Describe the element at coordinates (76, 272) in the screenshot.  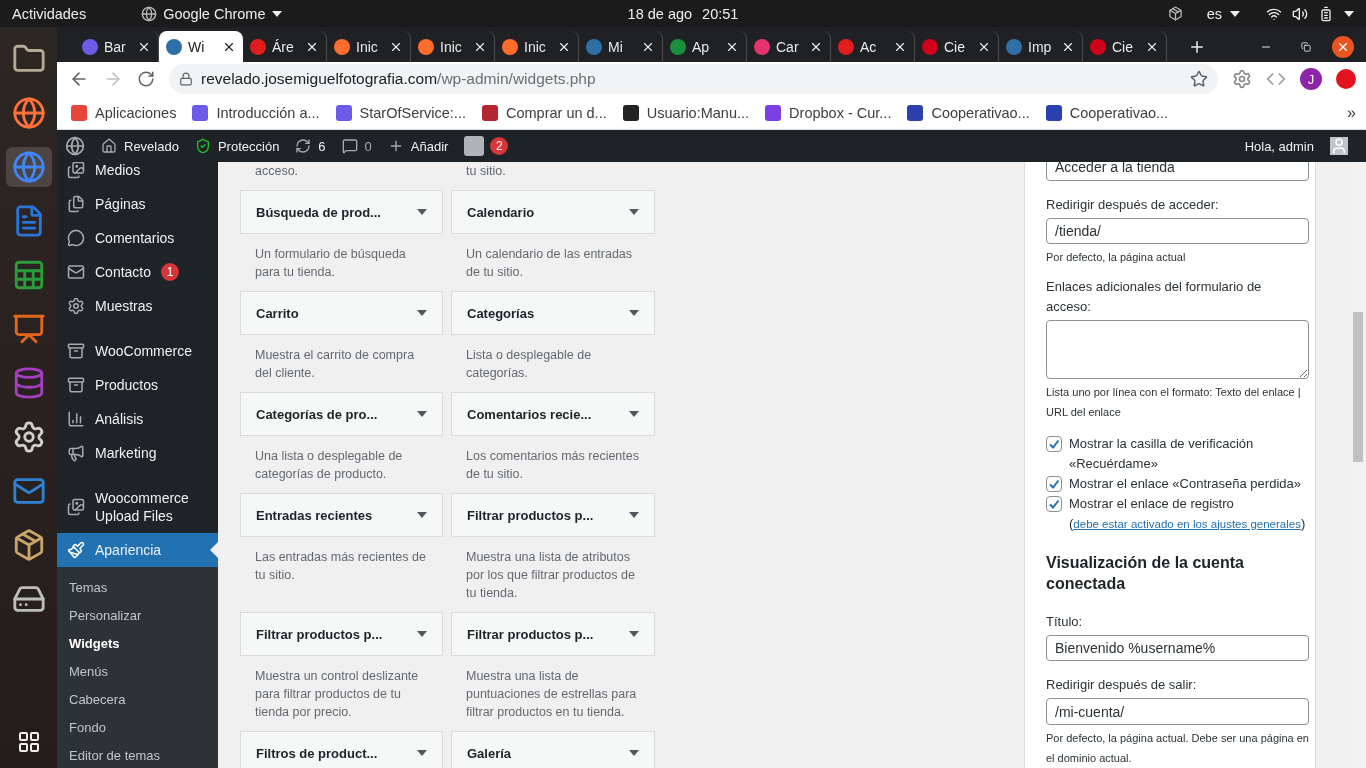
I see `envelope-icon` at that location.